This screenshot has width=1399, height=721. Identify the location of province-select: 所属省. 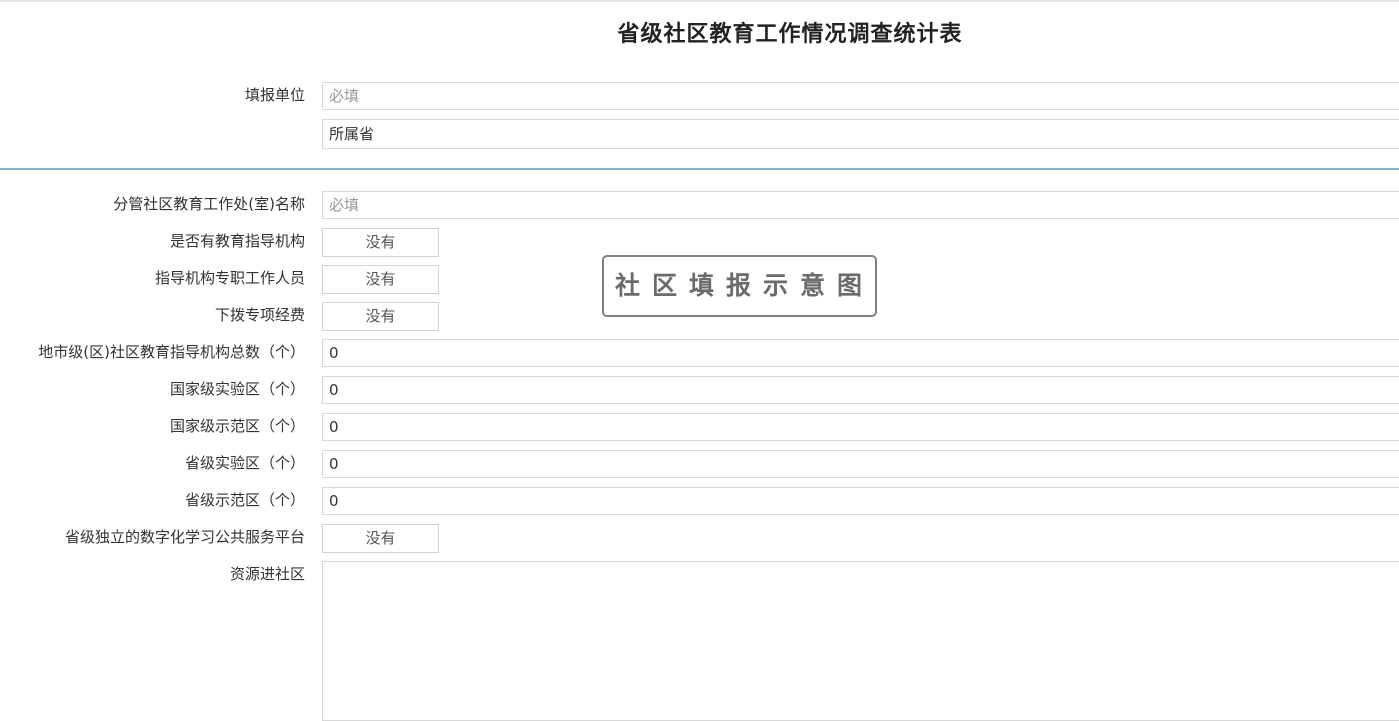
(860, 134).